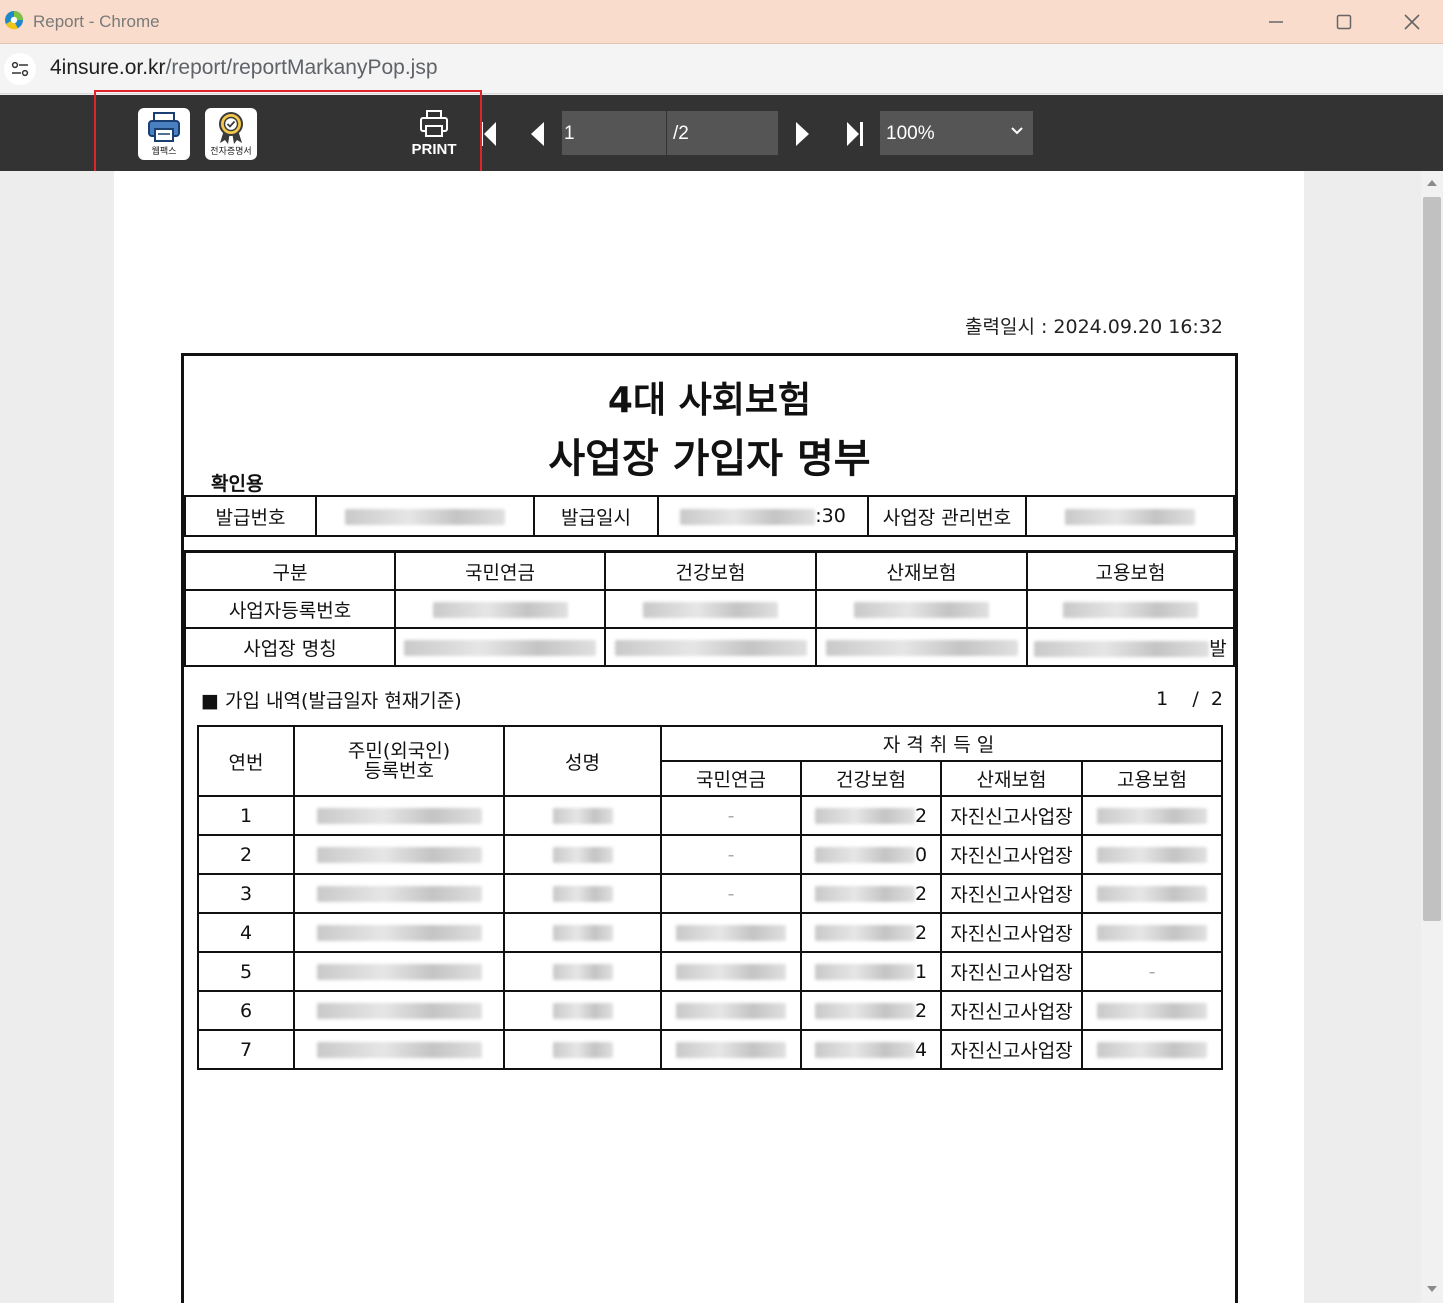  Describe the element at coordinates (1412, 22) in the screenshot. I see `close-button` at that location.